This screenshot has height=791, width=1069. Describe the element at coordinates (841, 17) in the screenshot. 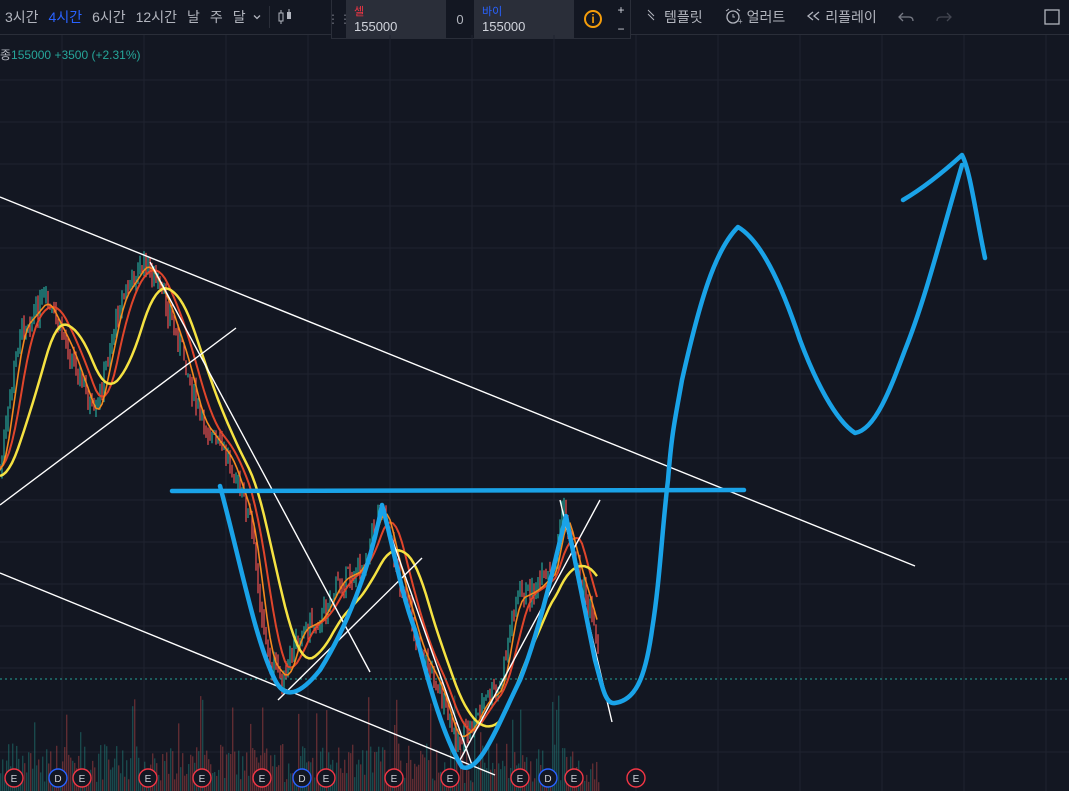

I see `replay-button: 리플레이` at that location.